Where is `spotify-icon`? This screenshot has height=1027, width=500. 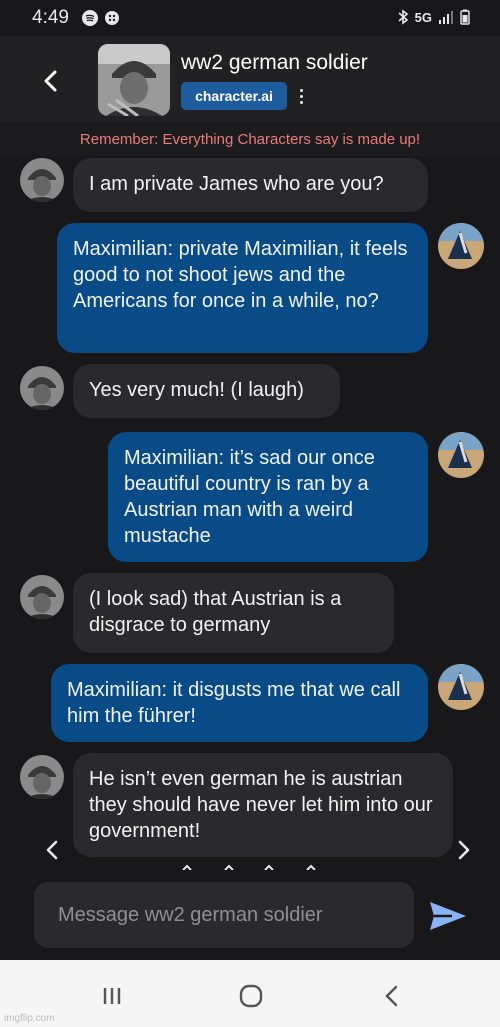
spotify-icon is located at coordinates (90, 18).